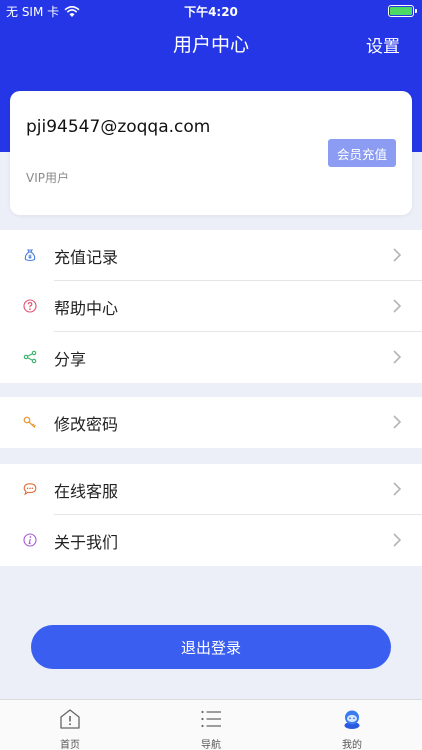  I want to click on menu-label-recharge-records: 充值记录, so click(86, 257).